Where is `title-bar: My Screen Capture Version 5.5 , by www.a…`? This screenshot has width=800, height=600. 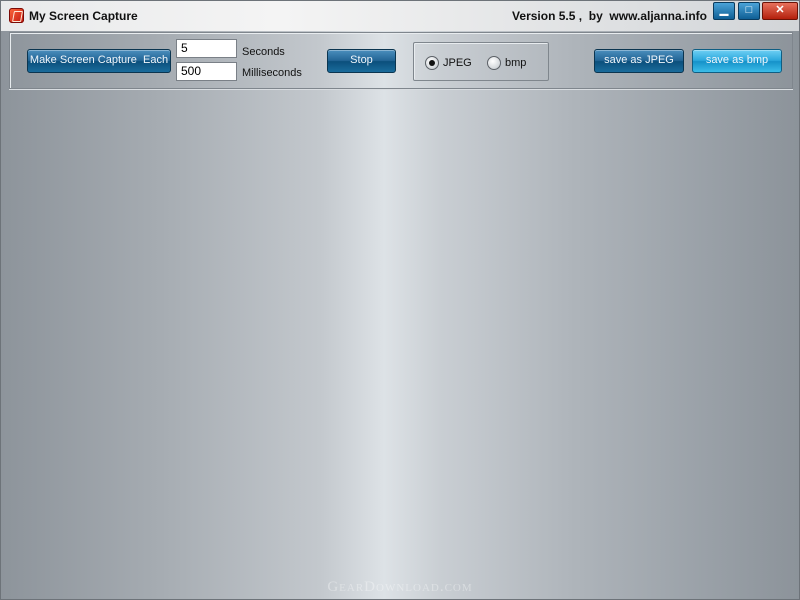
title-bar: My Screen Capture Version 5.5 , by www.a… is located at coordinates (400, 16).